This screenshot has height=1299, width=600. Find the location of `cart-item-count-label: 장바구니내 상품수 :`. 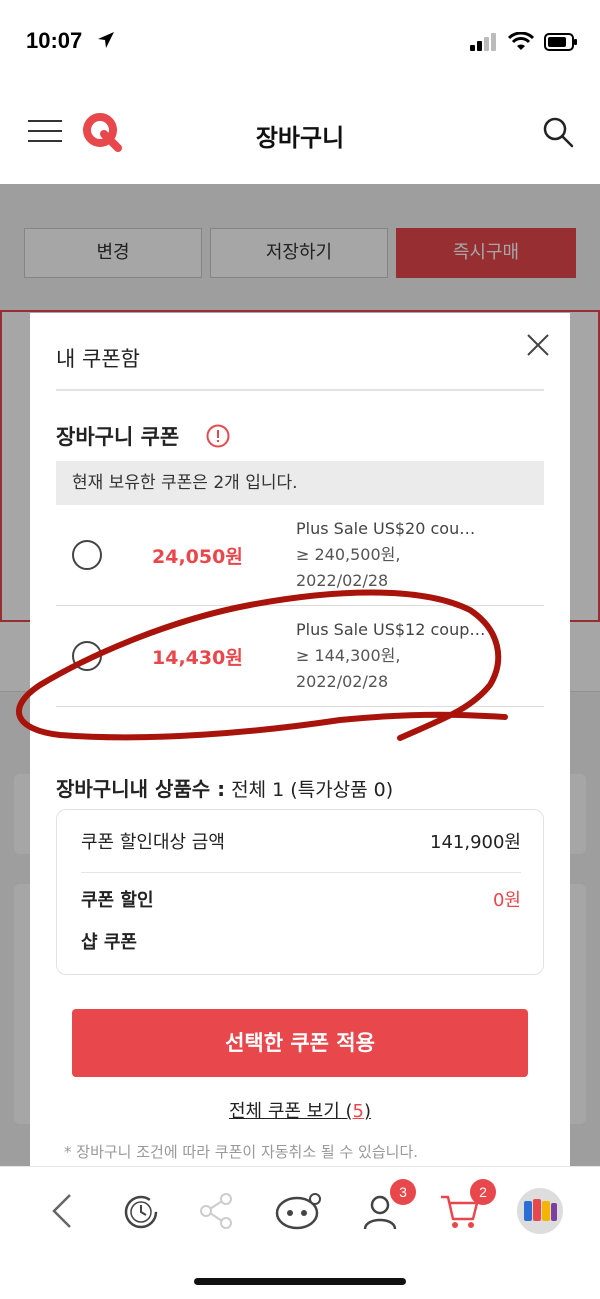

cart-item-count-label: 장바구니내 상품수 : is located at coordinates (141, 789).